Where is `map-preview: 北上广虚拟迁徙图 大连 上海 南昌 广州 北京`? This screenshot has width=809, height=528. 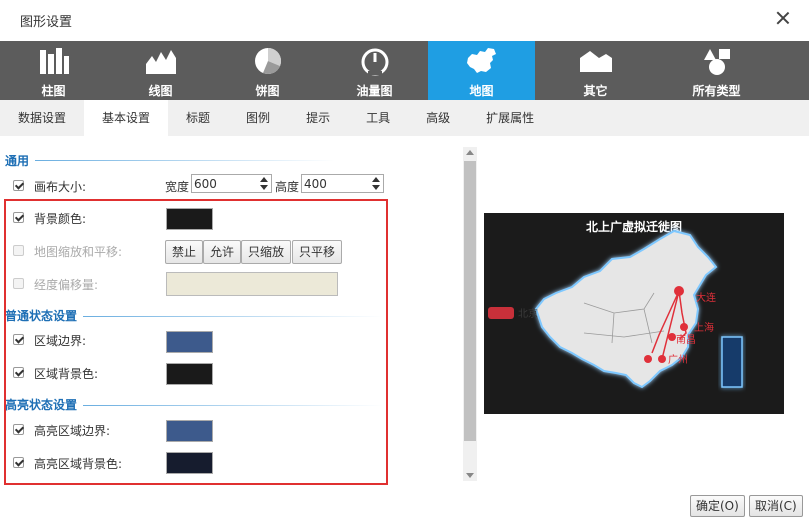
map-preview: 北上广虚拟迁徙图 大连 上海 南昌 广州 北京 is located at coordinates (634, 313).